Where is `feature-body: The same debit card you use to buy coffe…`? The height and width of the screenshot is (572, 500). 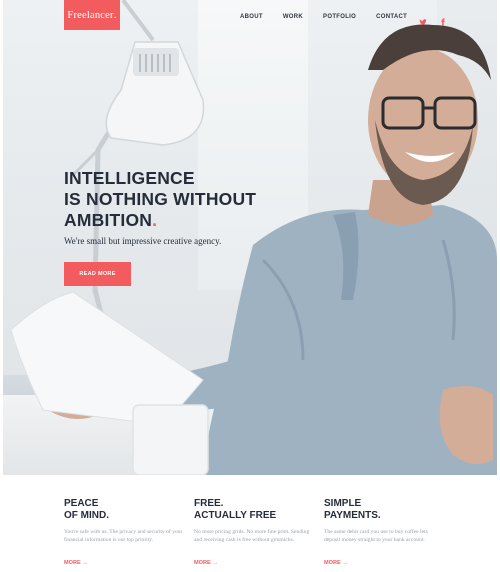
feature-body: The same debit card you use to buy coffe… is located at coordinates (376, 536).